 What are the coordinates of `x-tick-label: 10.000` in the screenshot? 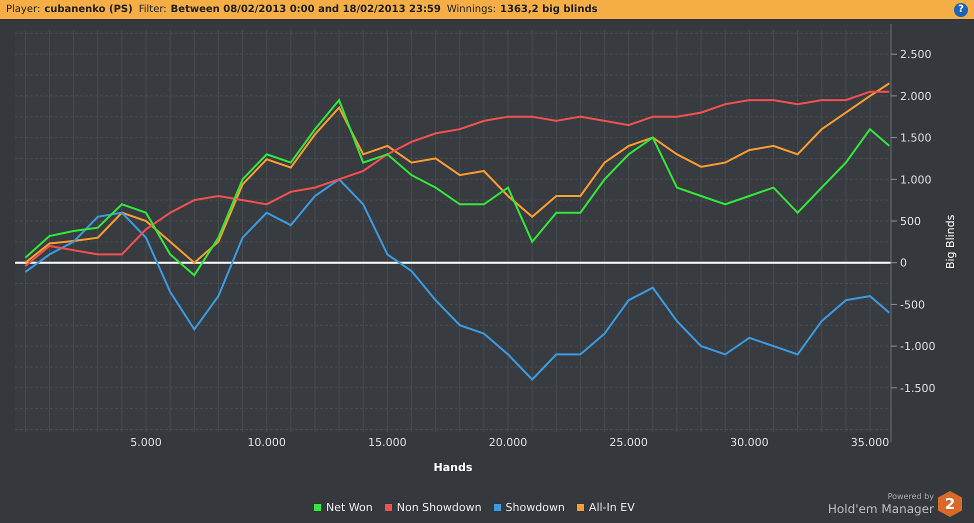 It's located at (266, 442).